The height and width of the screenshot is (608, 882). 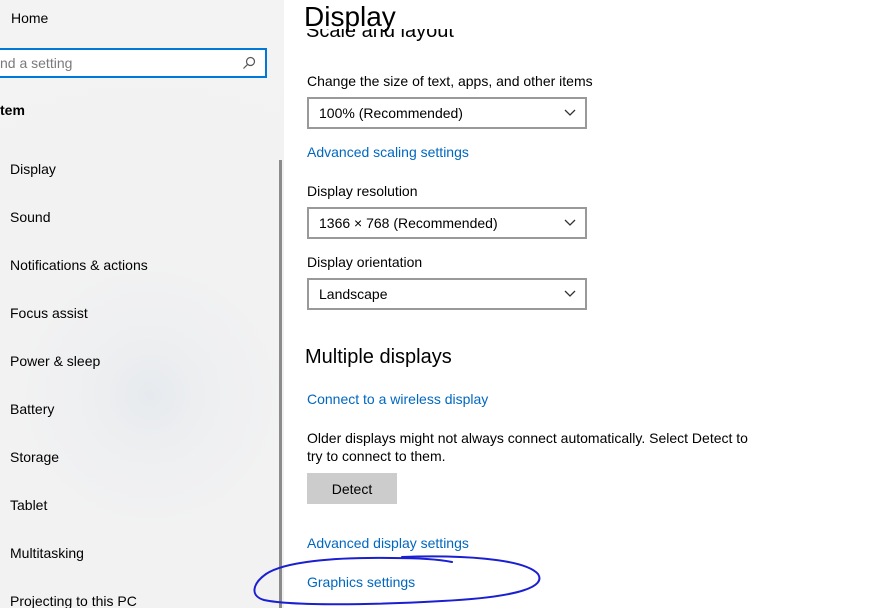 What do you see at coordinates (280, 384) in the screenshot?
I see `sidebar-scrollbar` at bounding box center [280, 384].